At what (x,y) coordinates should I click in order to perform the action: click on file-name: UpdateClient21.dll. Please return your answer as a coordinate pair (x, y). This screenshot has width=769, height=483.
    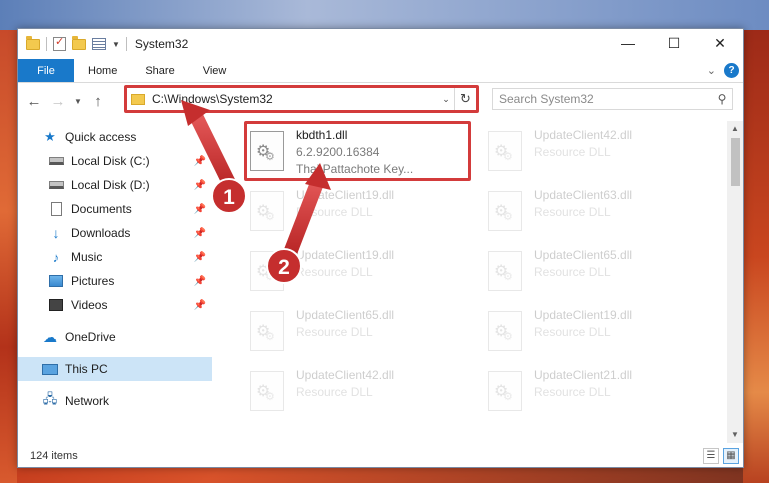
    Looking at the image, I should click on (583, 375).